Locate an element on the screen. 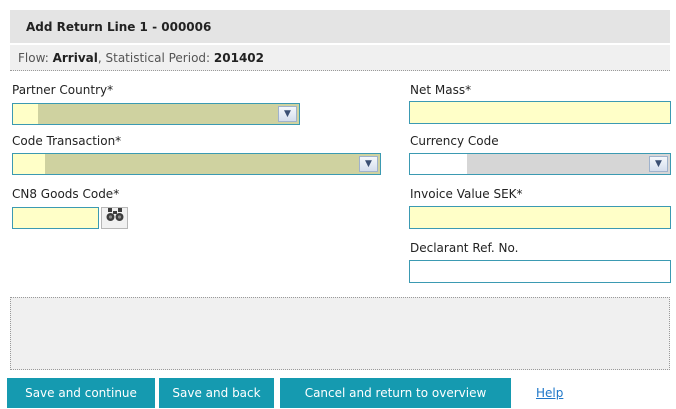  flow-value: Arrival is located at coordinates (75, 58).